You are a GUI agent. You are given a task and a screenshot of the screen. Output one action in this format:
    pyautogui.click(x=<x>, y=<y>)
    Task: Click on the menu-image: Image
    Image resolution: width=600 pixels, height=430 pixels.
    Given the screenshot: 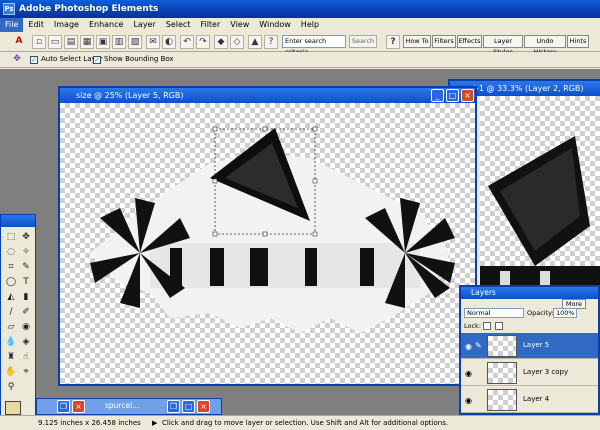 What is the action you would take?
    pyautogui.click(x=66, y=25)
    